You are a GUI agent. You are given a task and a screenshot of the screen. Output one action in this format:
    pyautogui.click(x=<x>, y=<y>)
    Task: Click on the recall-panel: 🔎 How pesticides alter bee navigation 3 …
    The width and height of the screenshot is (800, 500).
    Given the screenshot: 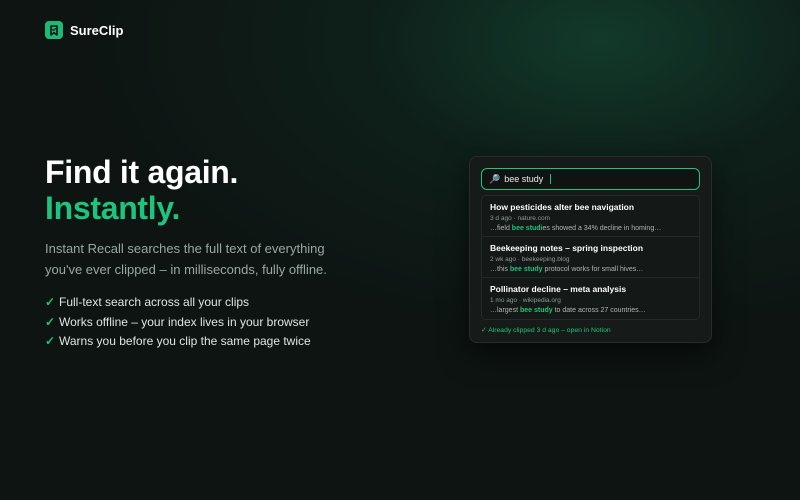 What is the action you would take?
    pyautogui.click(x=590, y=249)
    